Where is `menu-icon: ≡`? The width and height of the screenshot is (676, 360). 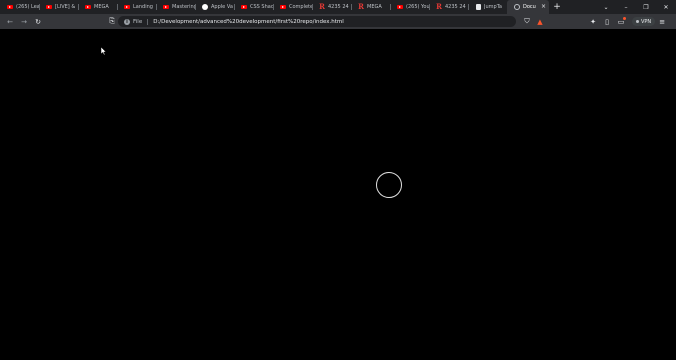
menu-icon: ≡ is located at coordinates (662, 21).